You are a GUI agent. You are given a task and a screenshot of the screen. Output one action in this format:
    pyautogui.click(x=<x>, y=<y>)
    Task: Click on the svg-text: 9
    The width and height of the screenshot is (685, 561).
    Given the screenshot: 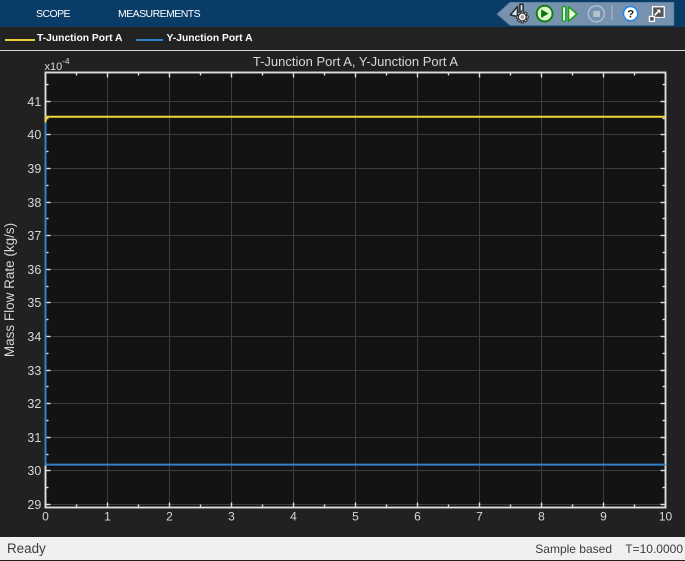 What is the action you would take?
    pyautogui.click(x=603, y=517)
    